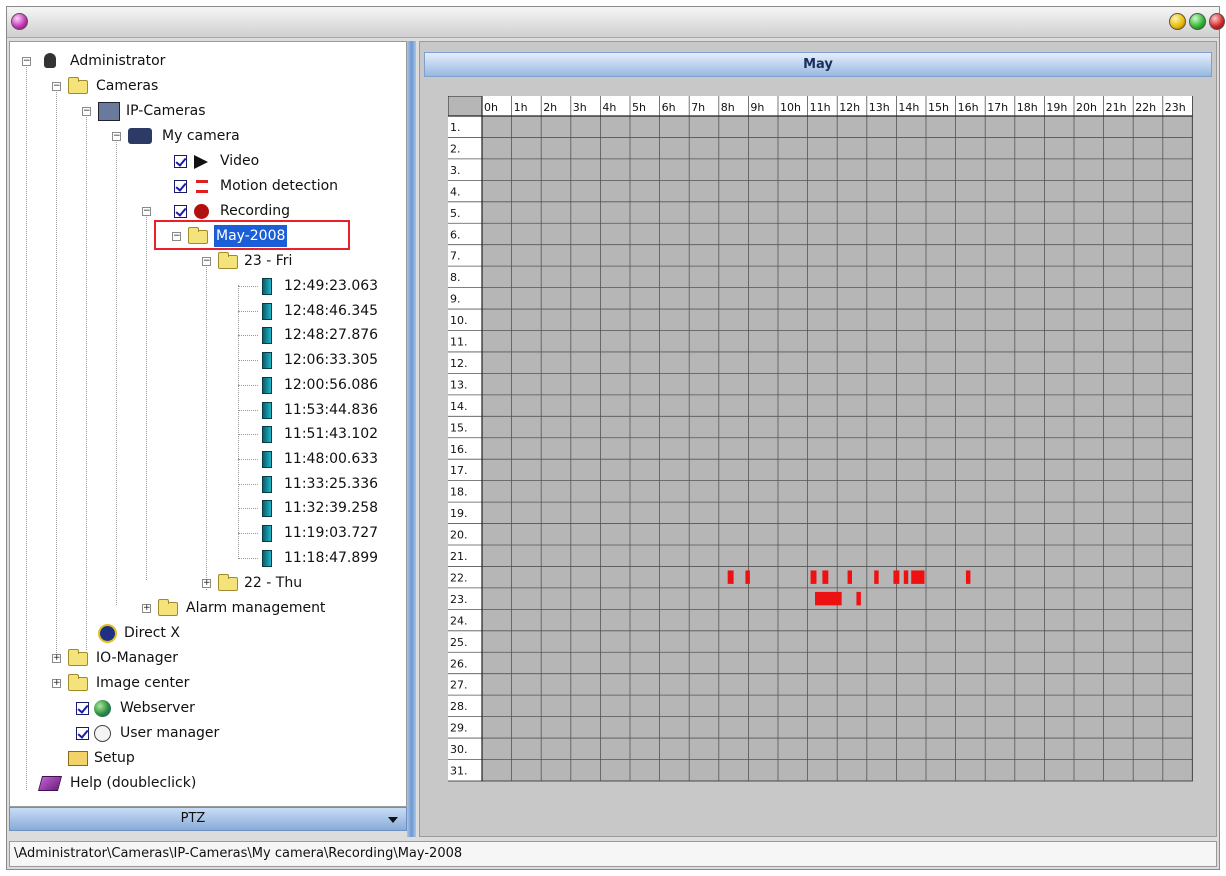 The height and width of the screenshot is (876, 1226). Describe the element at coordinates (273, 583) in the screenshot. I see `tree-label: 22 - Thu` at that location.